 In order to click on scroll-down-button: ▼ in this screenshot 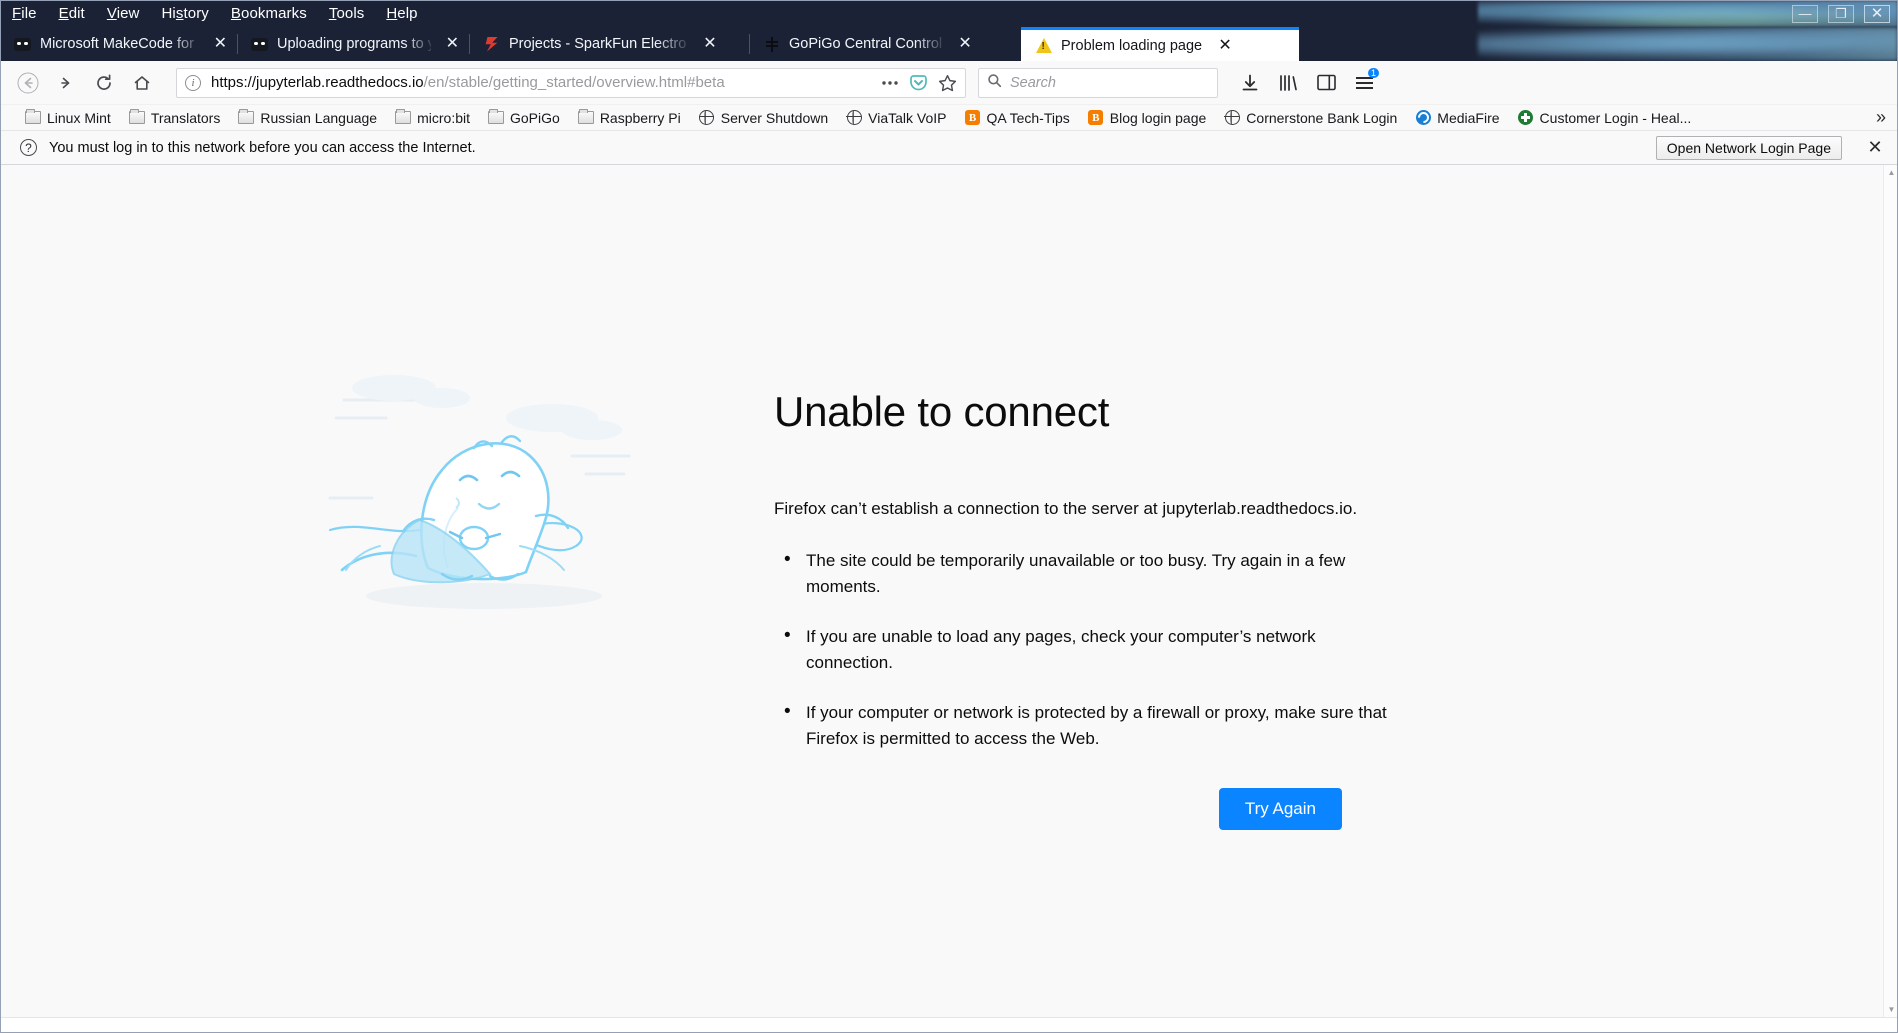, I will do `click(1891, 1009)`.